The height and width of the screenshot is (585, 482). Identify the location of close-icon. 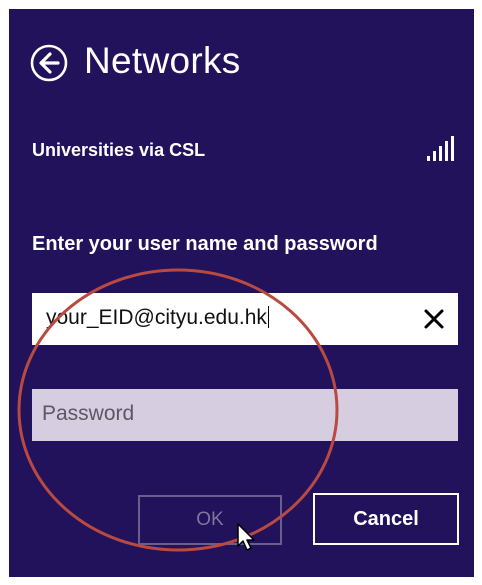
(434, 319).